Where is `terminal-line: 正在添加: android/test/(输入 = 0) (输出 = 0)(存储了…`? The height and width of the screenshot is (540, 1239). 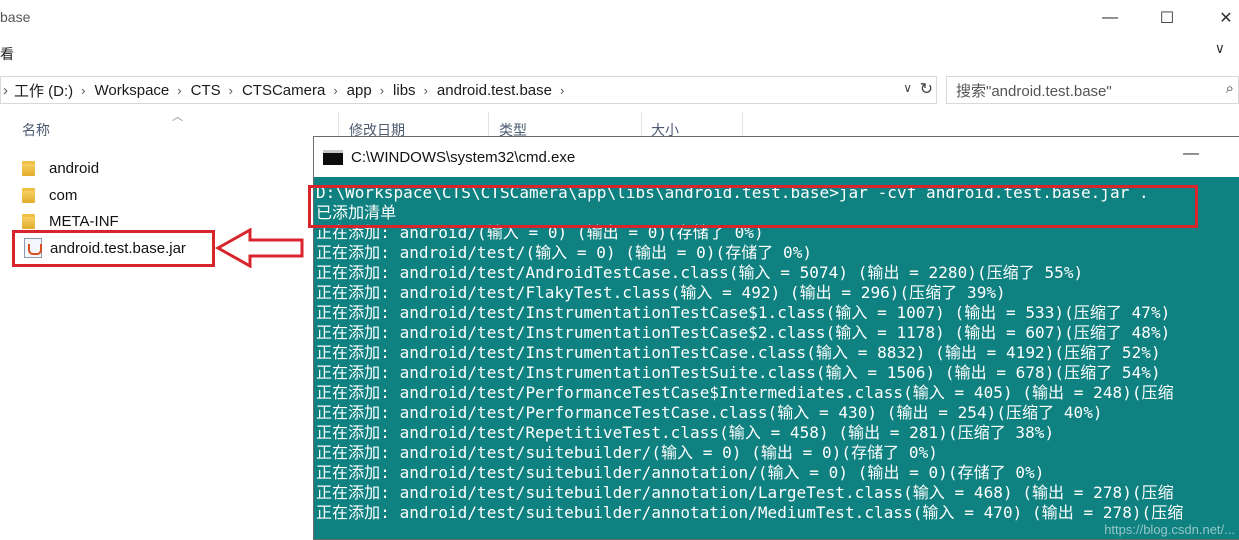
terminal-line: 正在添加: android/test/(输入 = 0) (输出 = 0)(存储了… is located at coordinates (564, 252).